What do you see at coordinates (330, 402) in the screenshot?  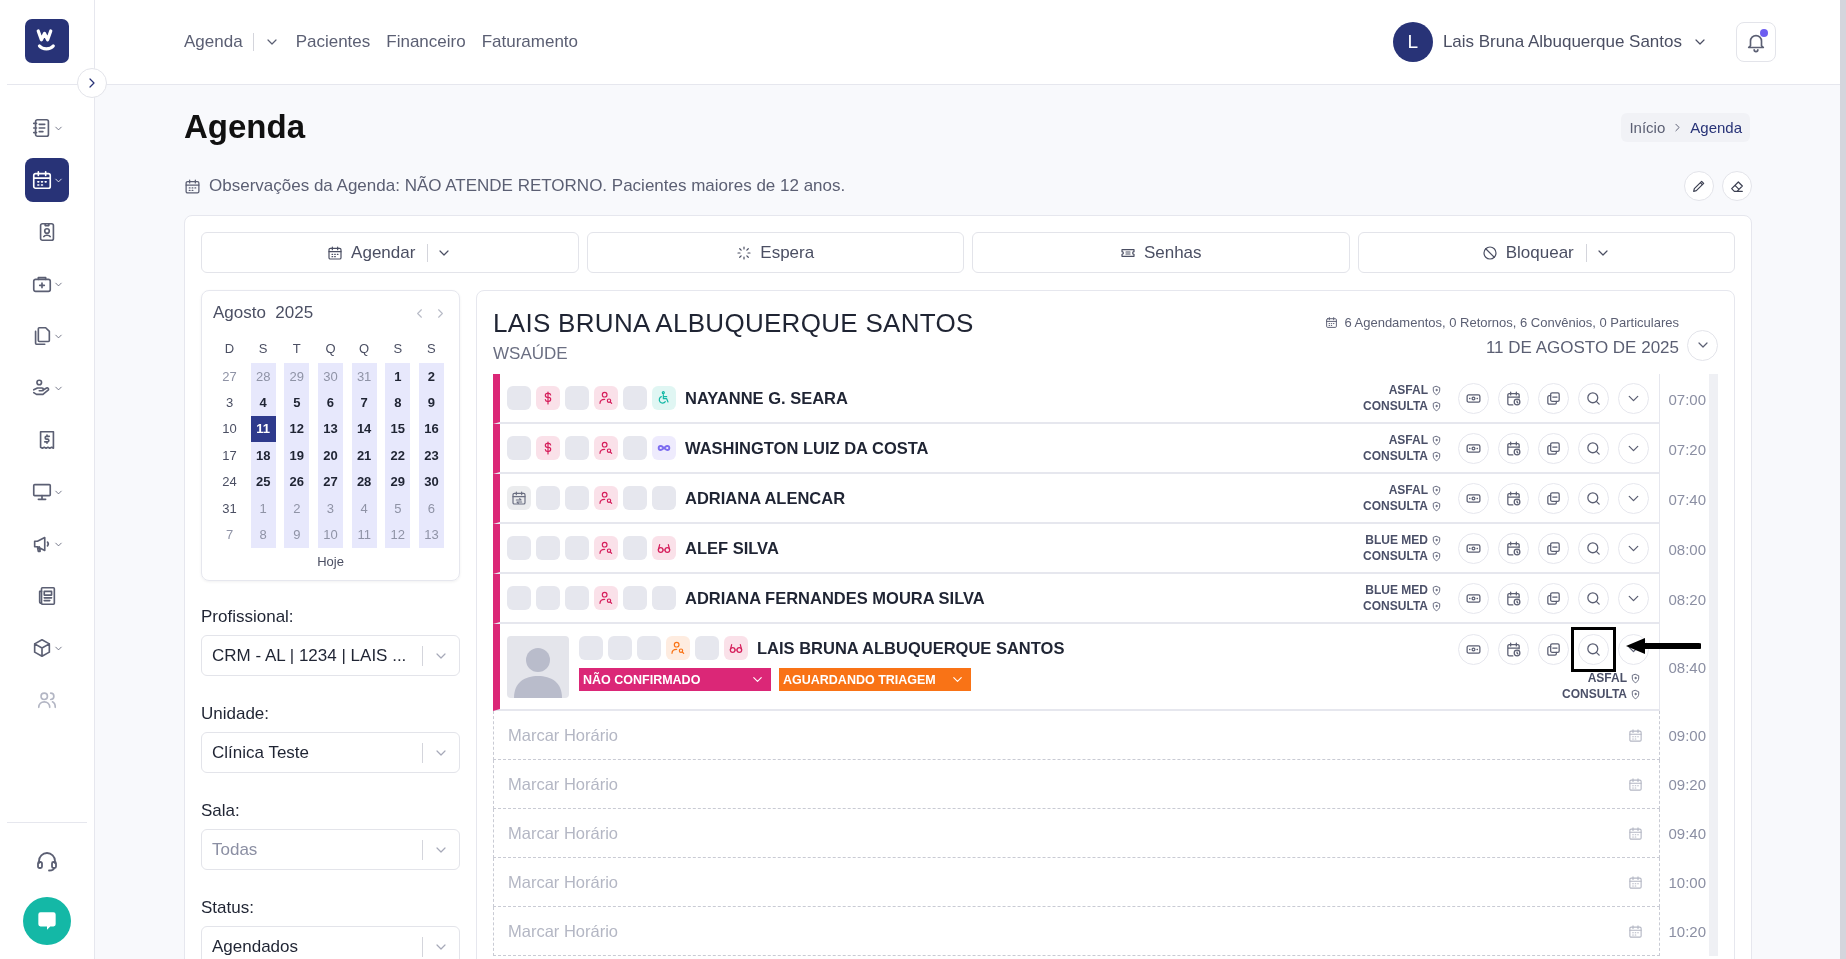 I see `calendar-day: 6` at bounding box center [330, 402].